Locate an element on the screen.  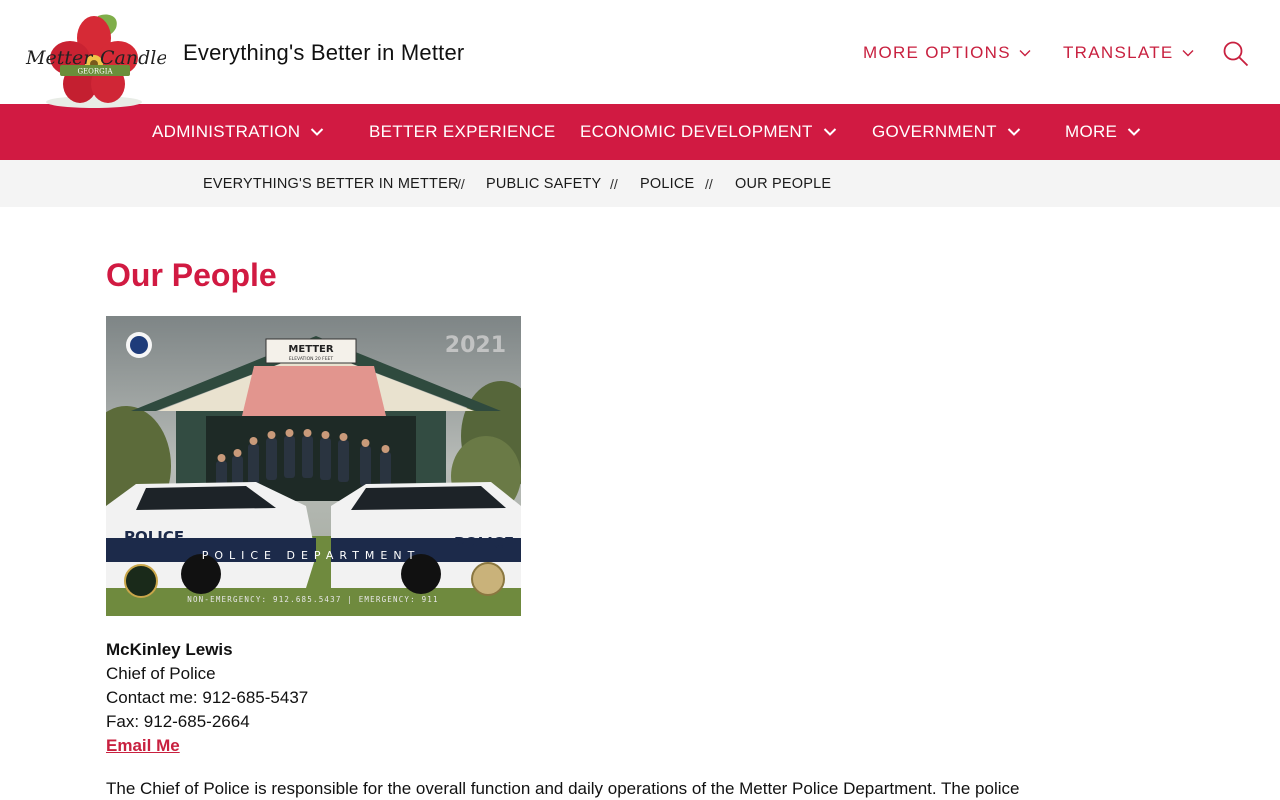
nav-item-label: BETTER EXPERIENCE is located at coordinates (462, 131).